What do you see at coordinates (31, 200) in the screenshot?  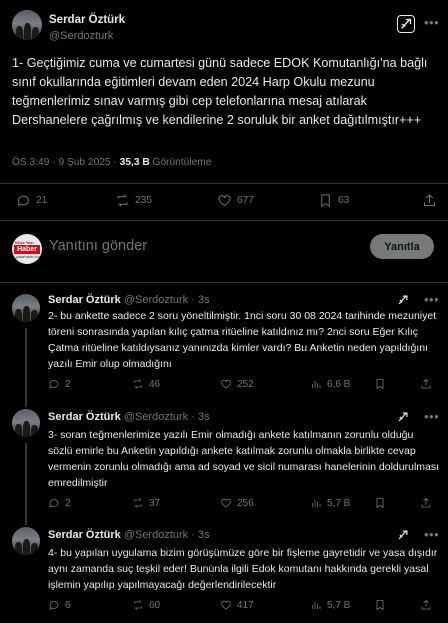 I see `reply-button: 21` at bounding box center [31, 200].